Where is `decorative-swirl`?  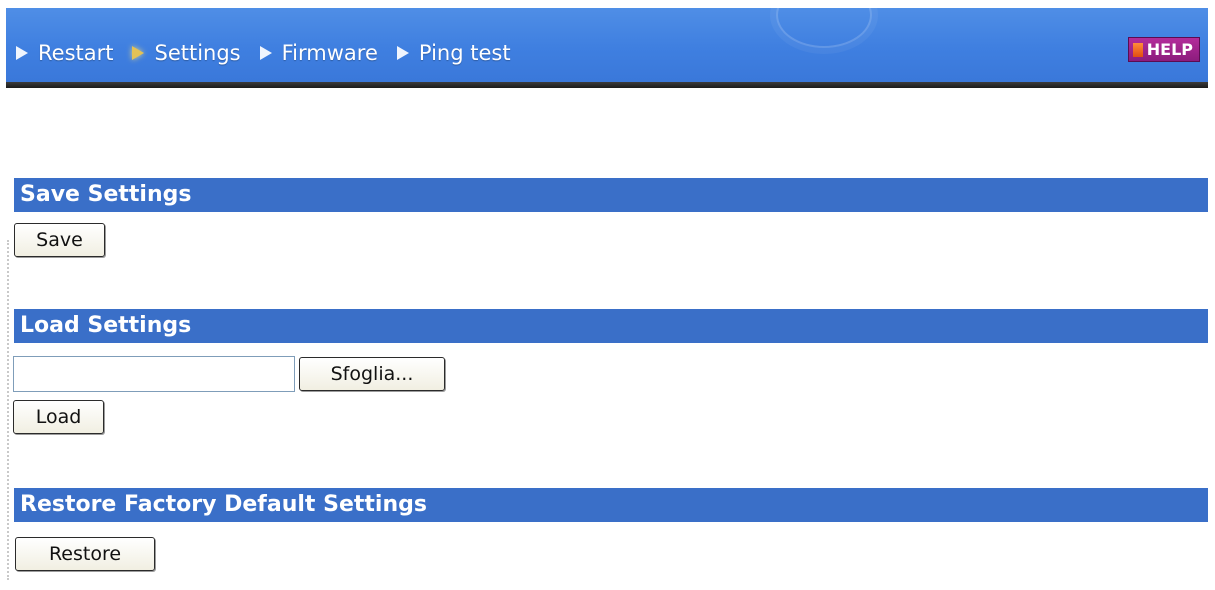 decorative-swirl is located at coordinates (824, 28).